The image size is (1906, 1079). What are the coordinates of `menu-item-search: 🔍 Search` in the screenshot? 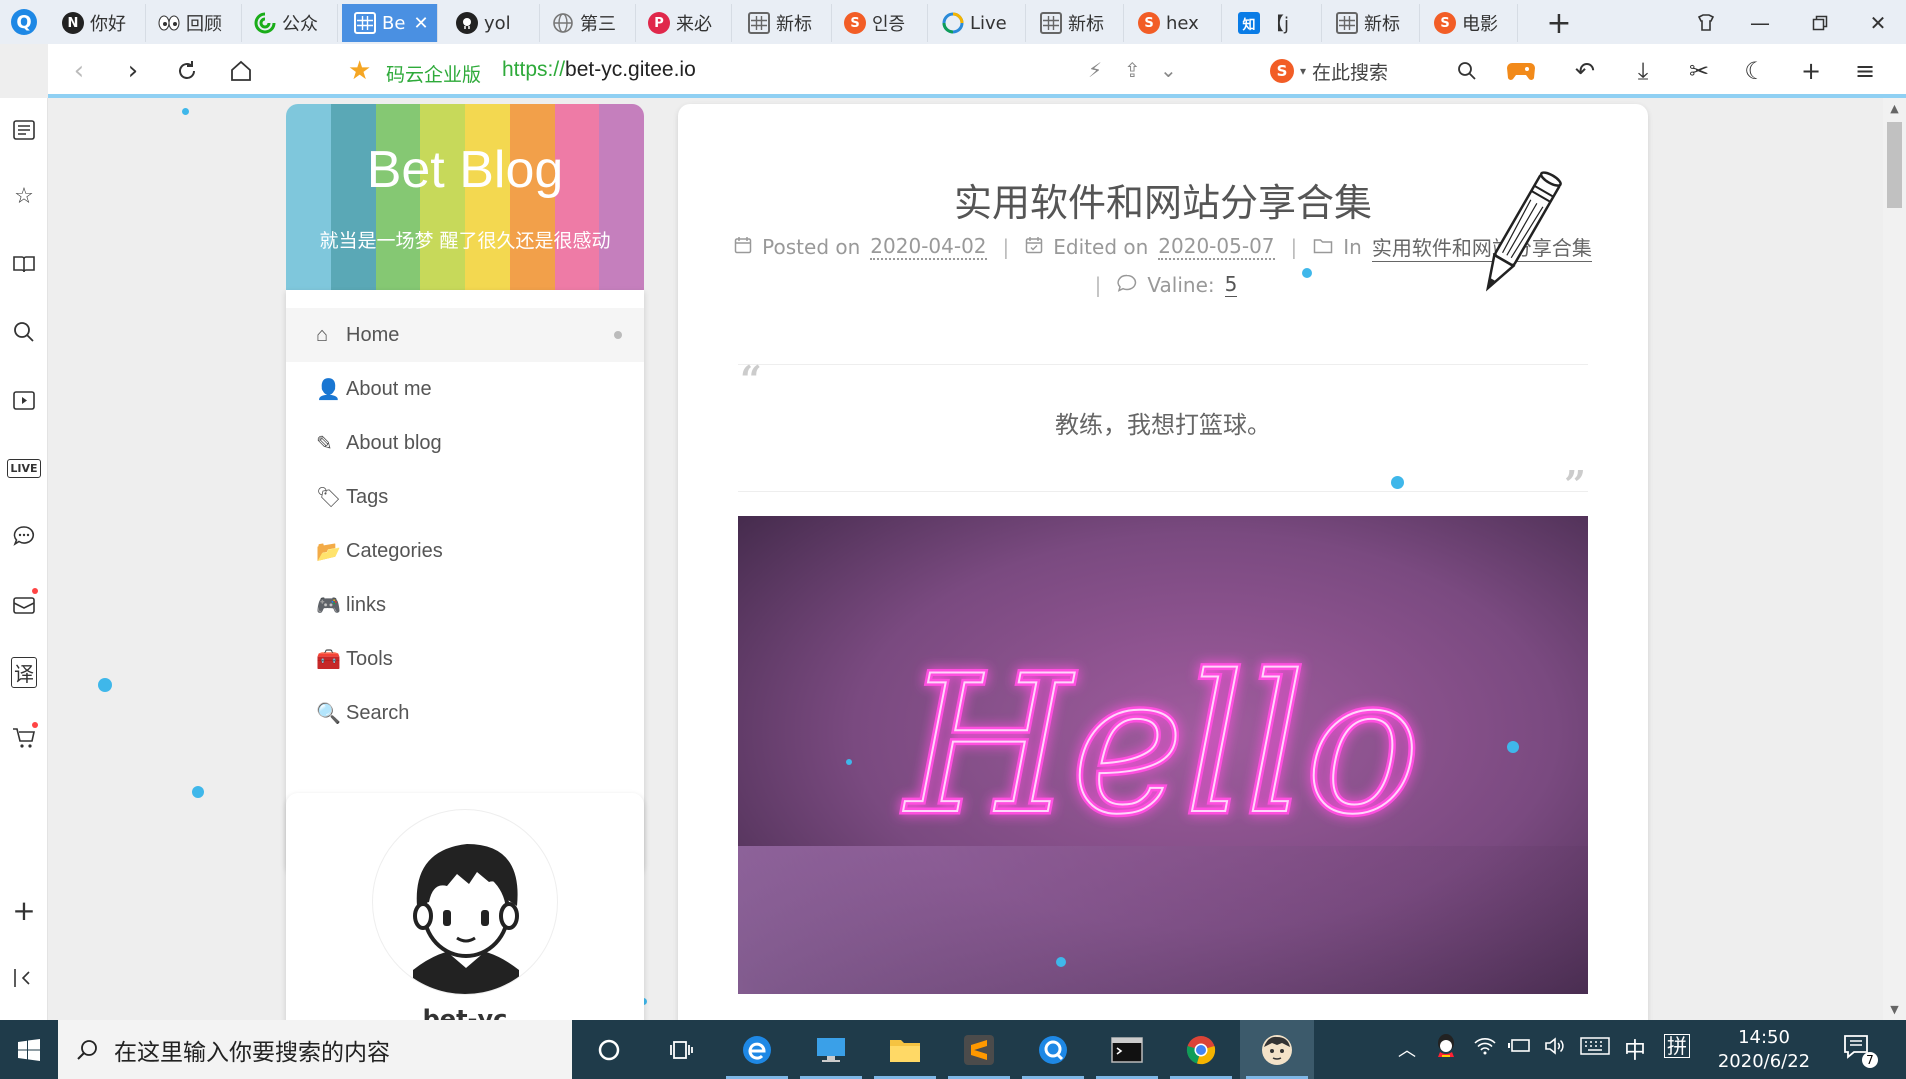 It's located at (465, 713).